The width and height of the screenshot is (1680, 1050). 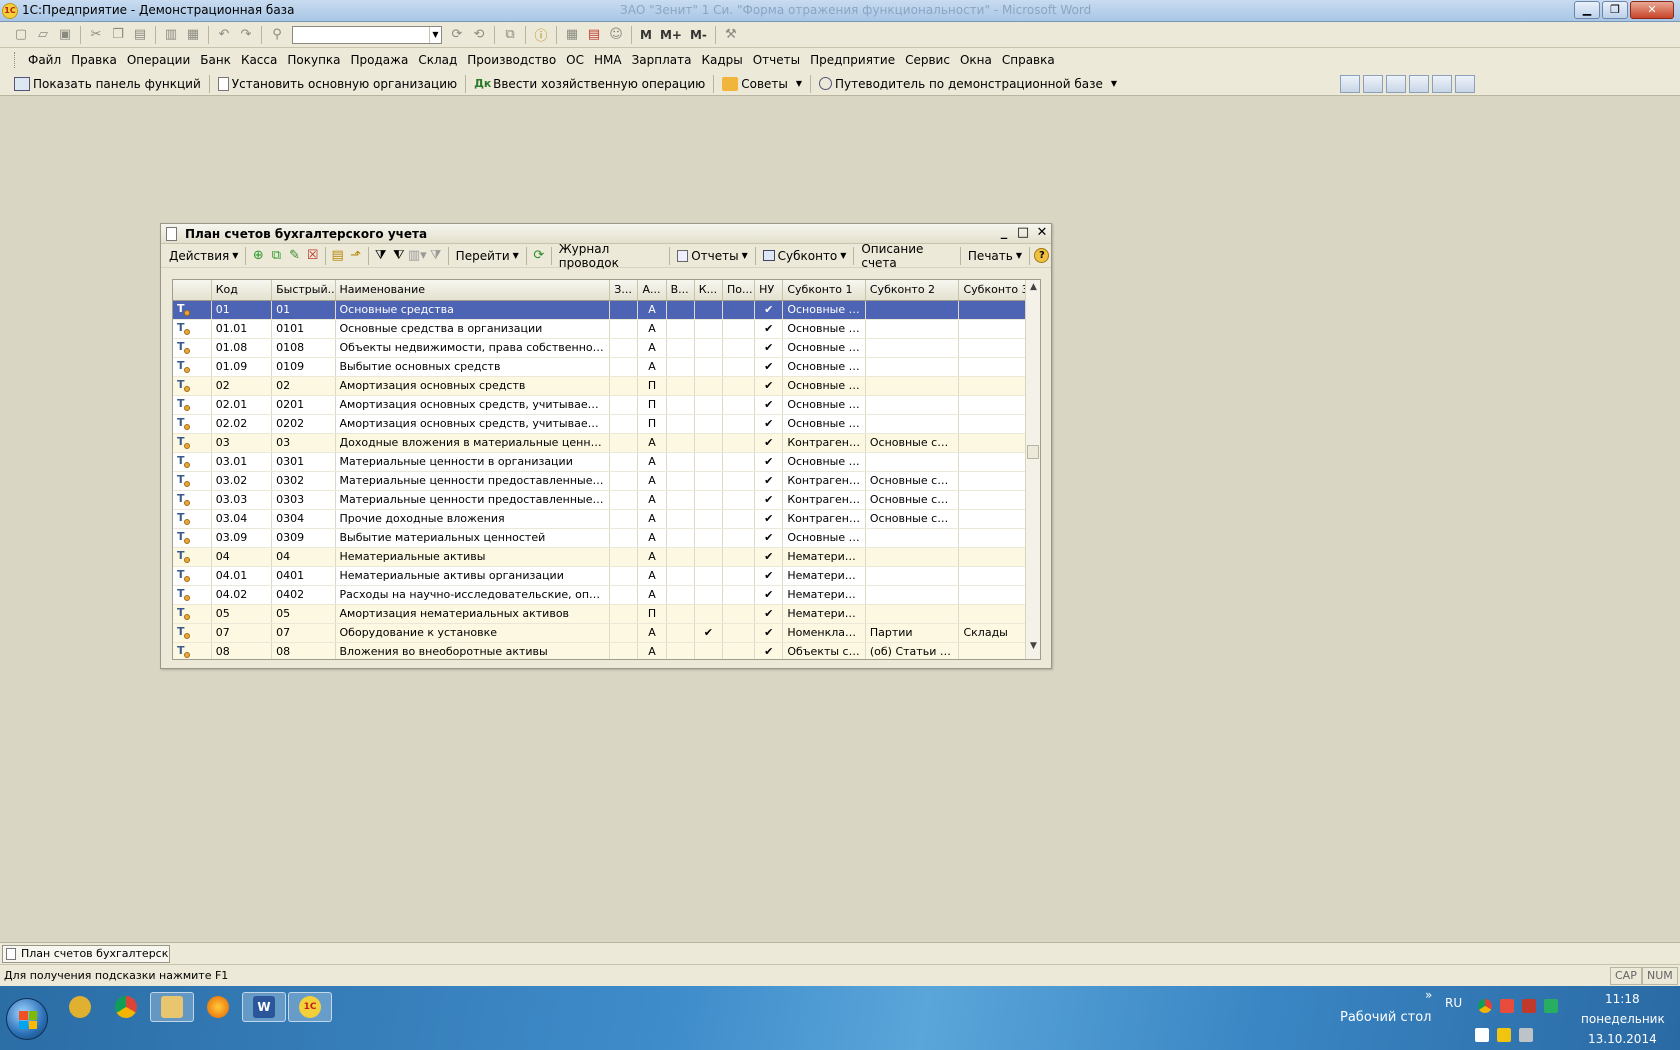 I want to click on scroll-up-icon: ▲, so click(x=1033, y=290).